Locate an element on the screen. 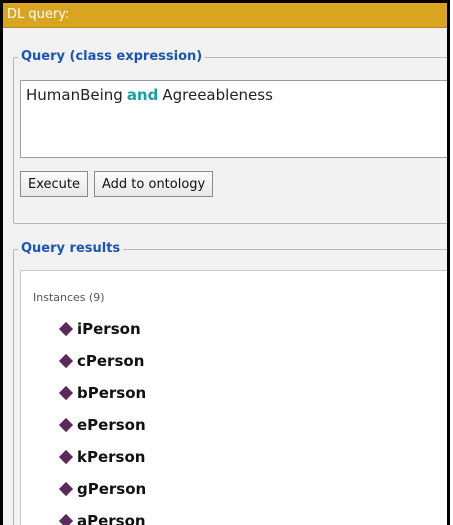 Image resolution: width=453 pixels, height=525 pixels. list-item: bPerson is located at coordinates (234, 393).